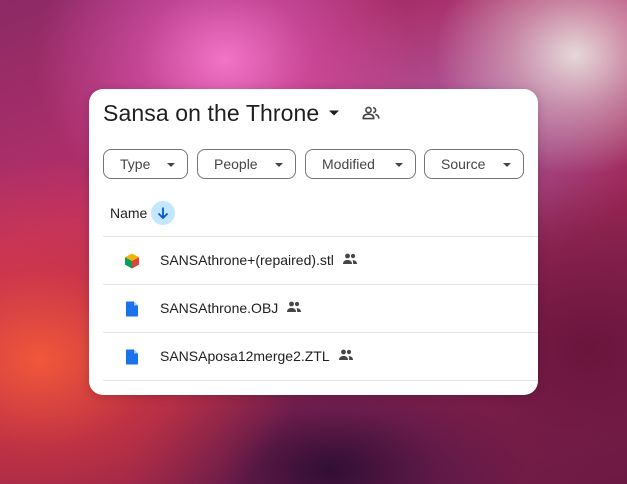 The height and width of the screenshot is (484, 627). I want to click on file-name: SANSAthrone.OBJ, so click(219, 308).